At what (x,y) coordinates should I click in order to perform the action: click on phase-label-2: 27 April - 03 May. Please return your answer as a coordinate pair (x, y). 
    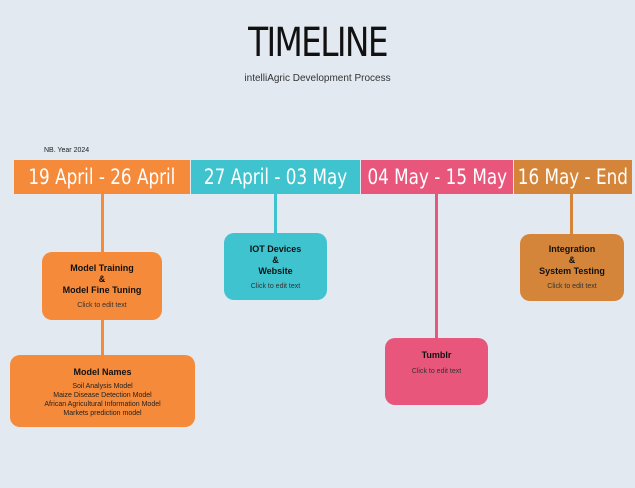
    Looking at the image, I should click on (275, 177).